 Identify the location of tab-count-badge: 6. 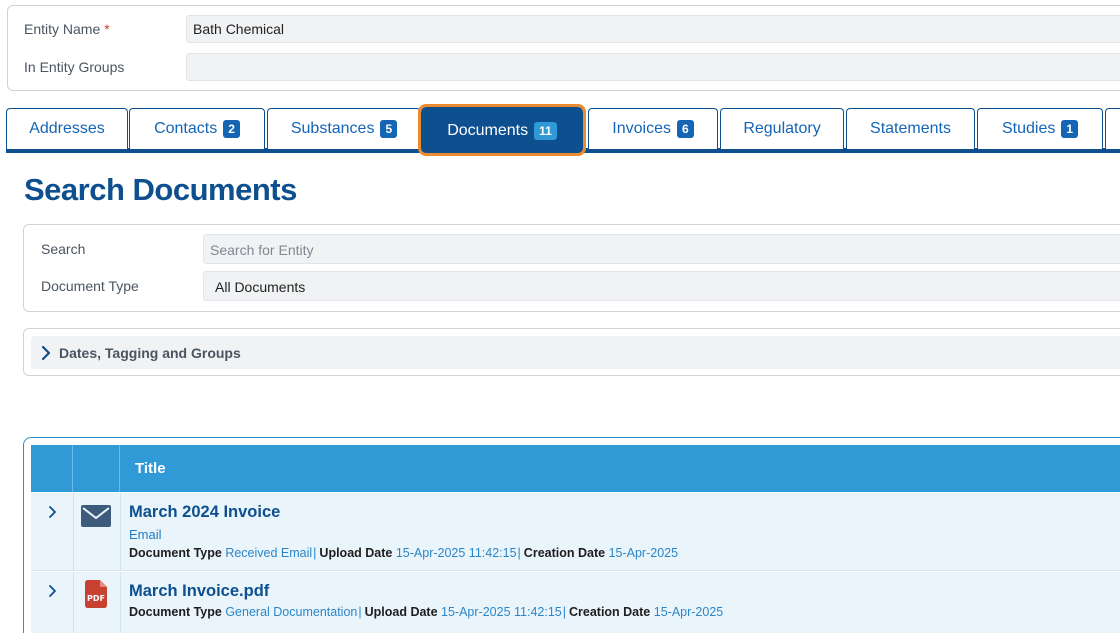
(685, 129).